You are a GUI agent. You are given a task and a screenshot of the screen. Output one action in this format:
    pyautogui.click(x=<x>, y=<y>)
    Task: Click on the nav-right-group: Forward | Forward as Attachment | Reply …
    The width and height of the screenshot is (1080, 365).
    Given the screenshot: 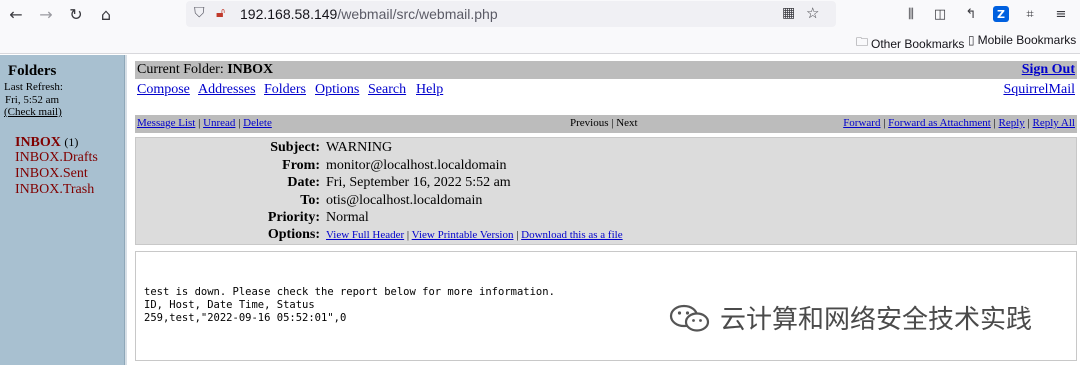 What is the action you would take?
    pyautogui.click(x=959, y=123)
    